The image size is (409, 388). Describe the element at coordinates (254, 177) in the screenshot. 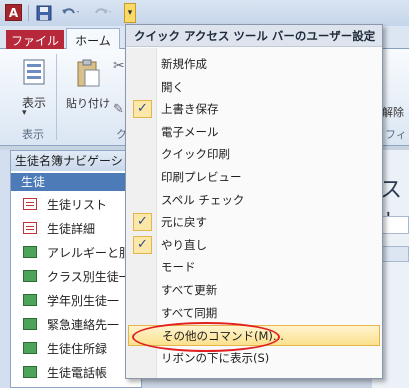

I see `menu-item: 印刷プレビュー` at that location.